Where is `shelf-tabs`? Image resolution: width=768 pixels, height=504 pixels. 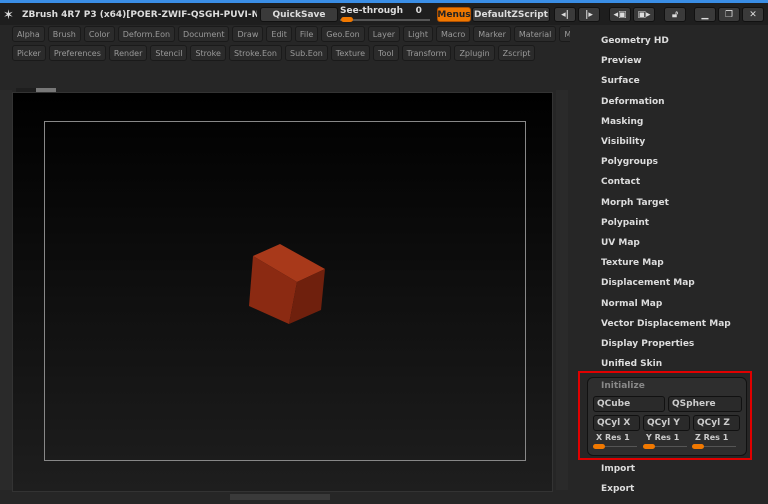
shelf-tabs is located at coordinates (36, 86).